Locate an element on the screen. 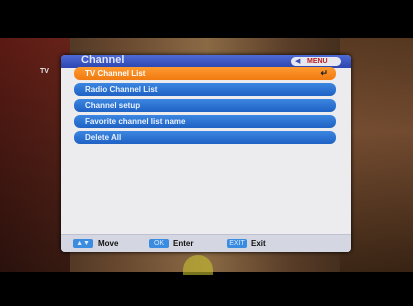 The width and height of the screenshot is (413, 306). menu-item-delete-all: Delete All is located at coordinates (205, 137).